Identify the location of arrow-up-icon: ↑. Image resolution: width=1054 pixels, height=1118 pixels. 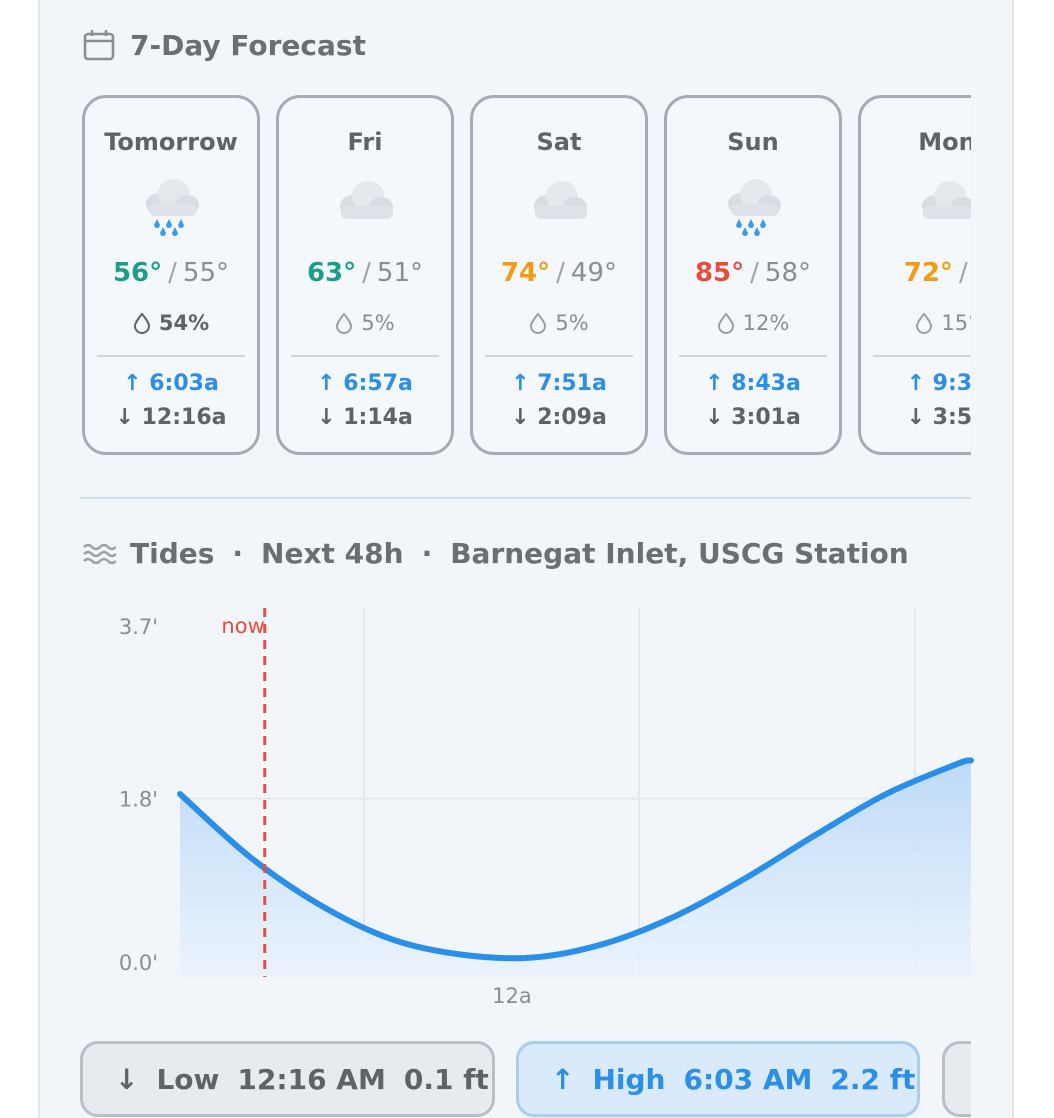
(563, 1079).